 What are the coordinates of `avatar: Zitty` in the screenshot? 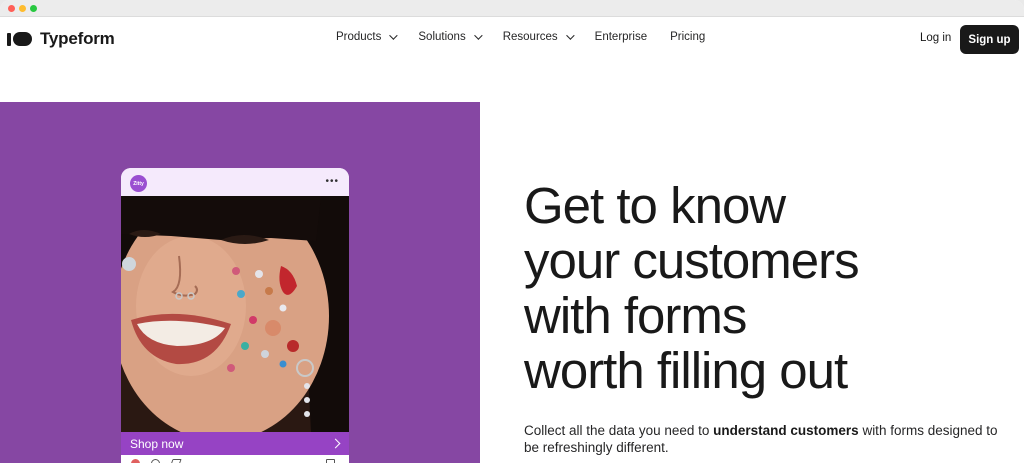 It's located at (138, 183).